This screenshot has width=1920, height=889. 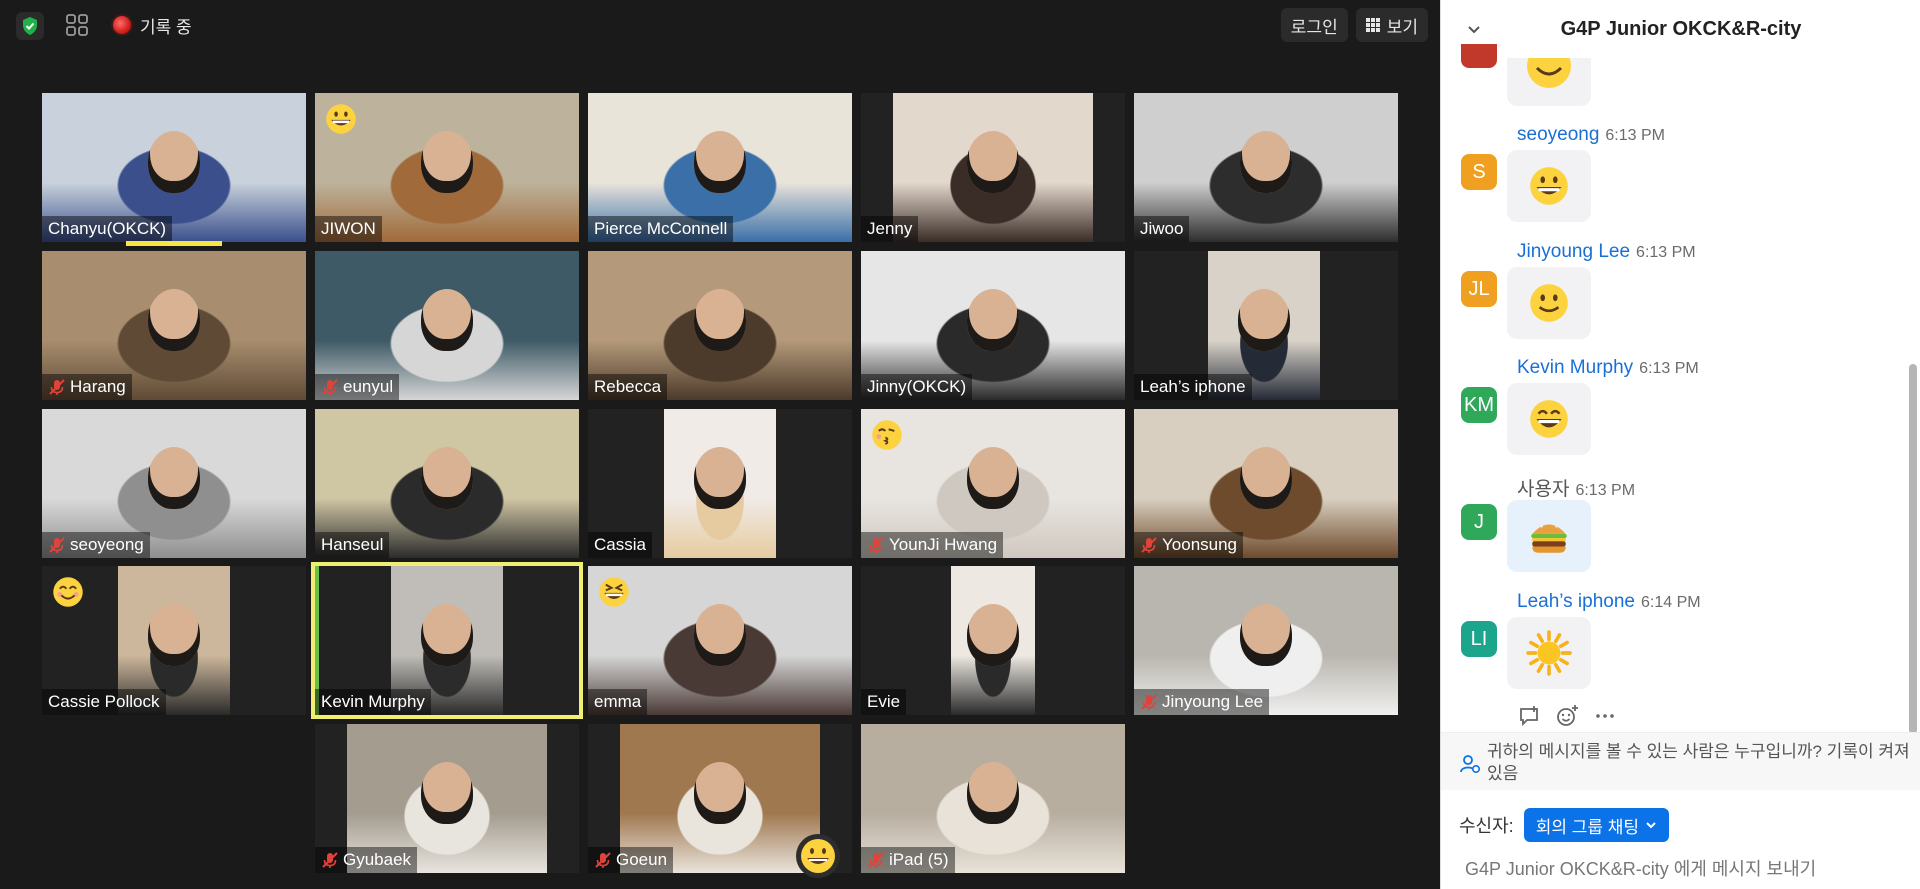 I want to click on participant-name: Hanseul, so click(x=352, y=544).